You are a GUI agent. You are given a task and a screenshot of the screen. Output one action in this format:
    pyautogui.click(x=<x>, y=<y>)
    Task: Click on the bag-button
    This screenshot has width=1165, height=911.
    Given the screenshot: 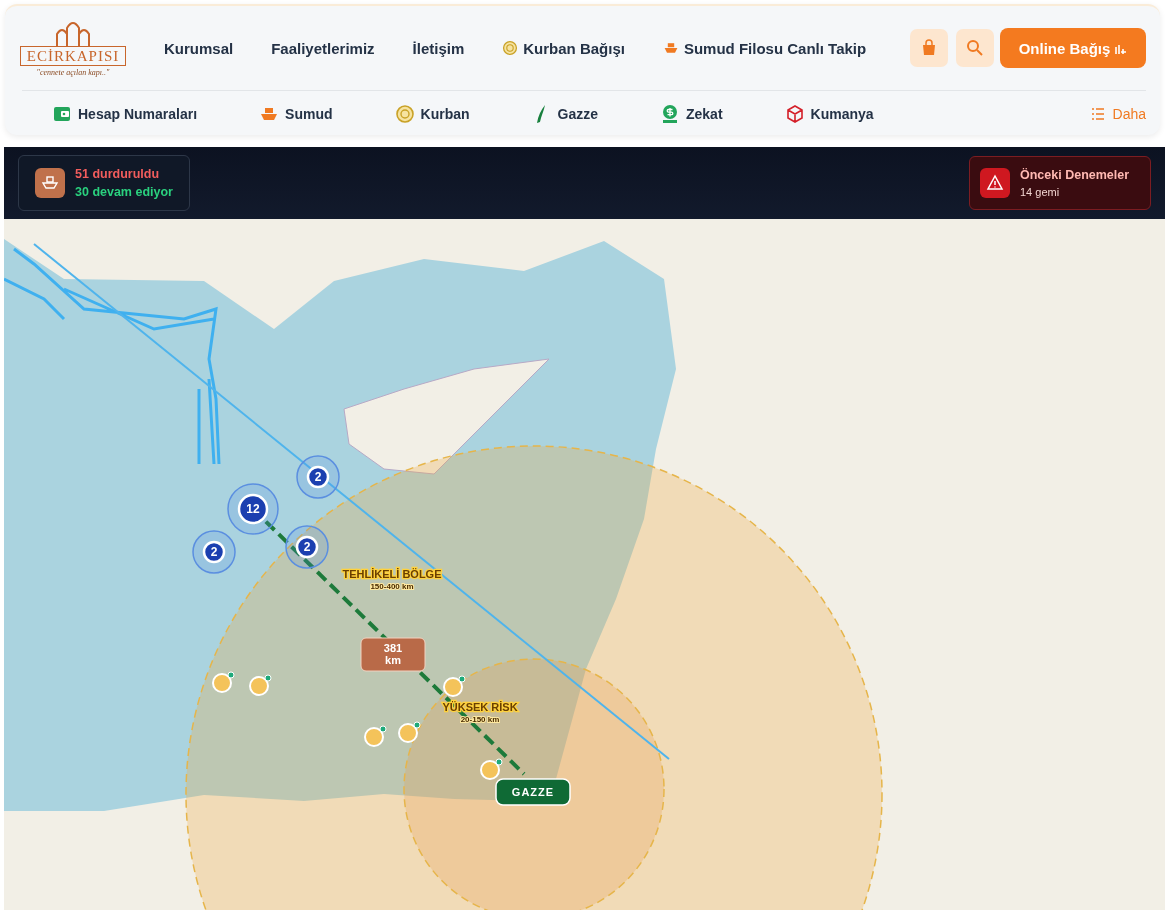 What is the action you would take?
    pyautogui.click(x=929, y=48)
    